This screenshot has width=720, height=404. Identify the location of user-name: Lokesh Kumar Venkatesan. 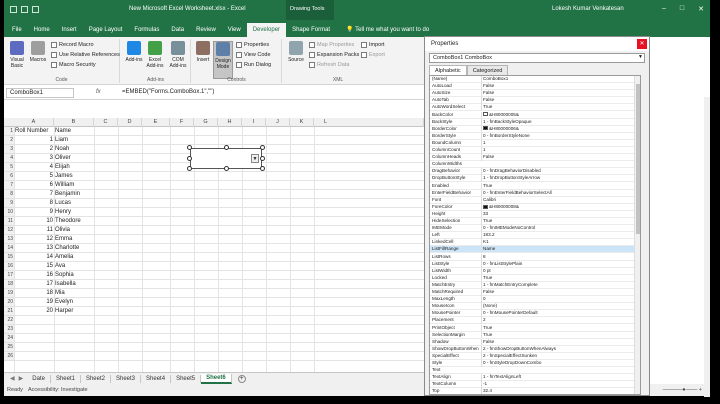
(588, 9).